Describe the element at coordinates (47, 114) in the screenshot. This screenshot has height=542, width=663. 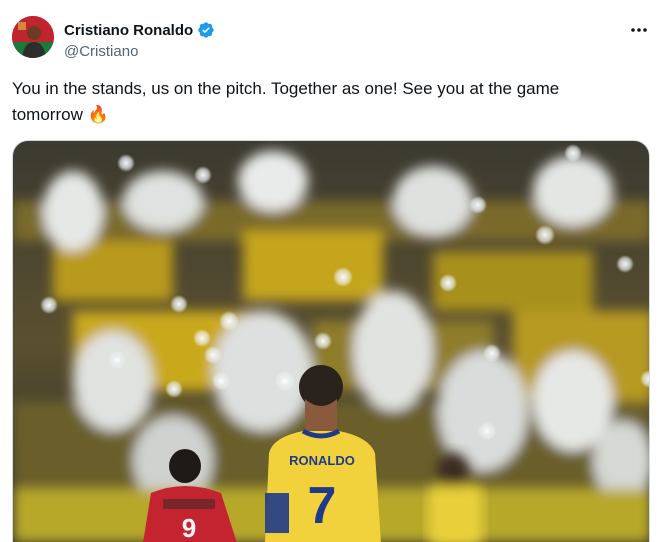
I see `tweet-text-line2: tomorrow` at that location.